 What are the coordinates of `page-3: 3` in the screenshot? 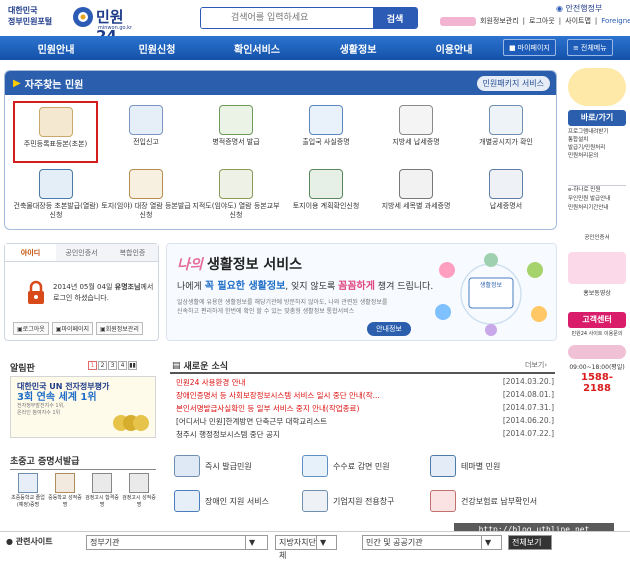 It's located at (112, 365).